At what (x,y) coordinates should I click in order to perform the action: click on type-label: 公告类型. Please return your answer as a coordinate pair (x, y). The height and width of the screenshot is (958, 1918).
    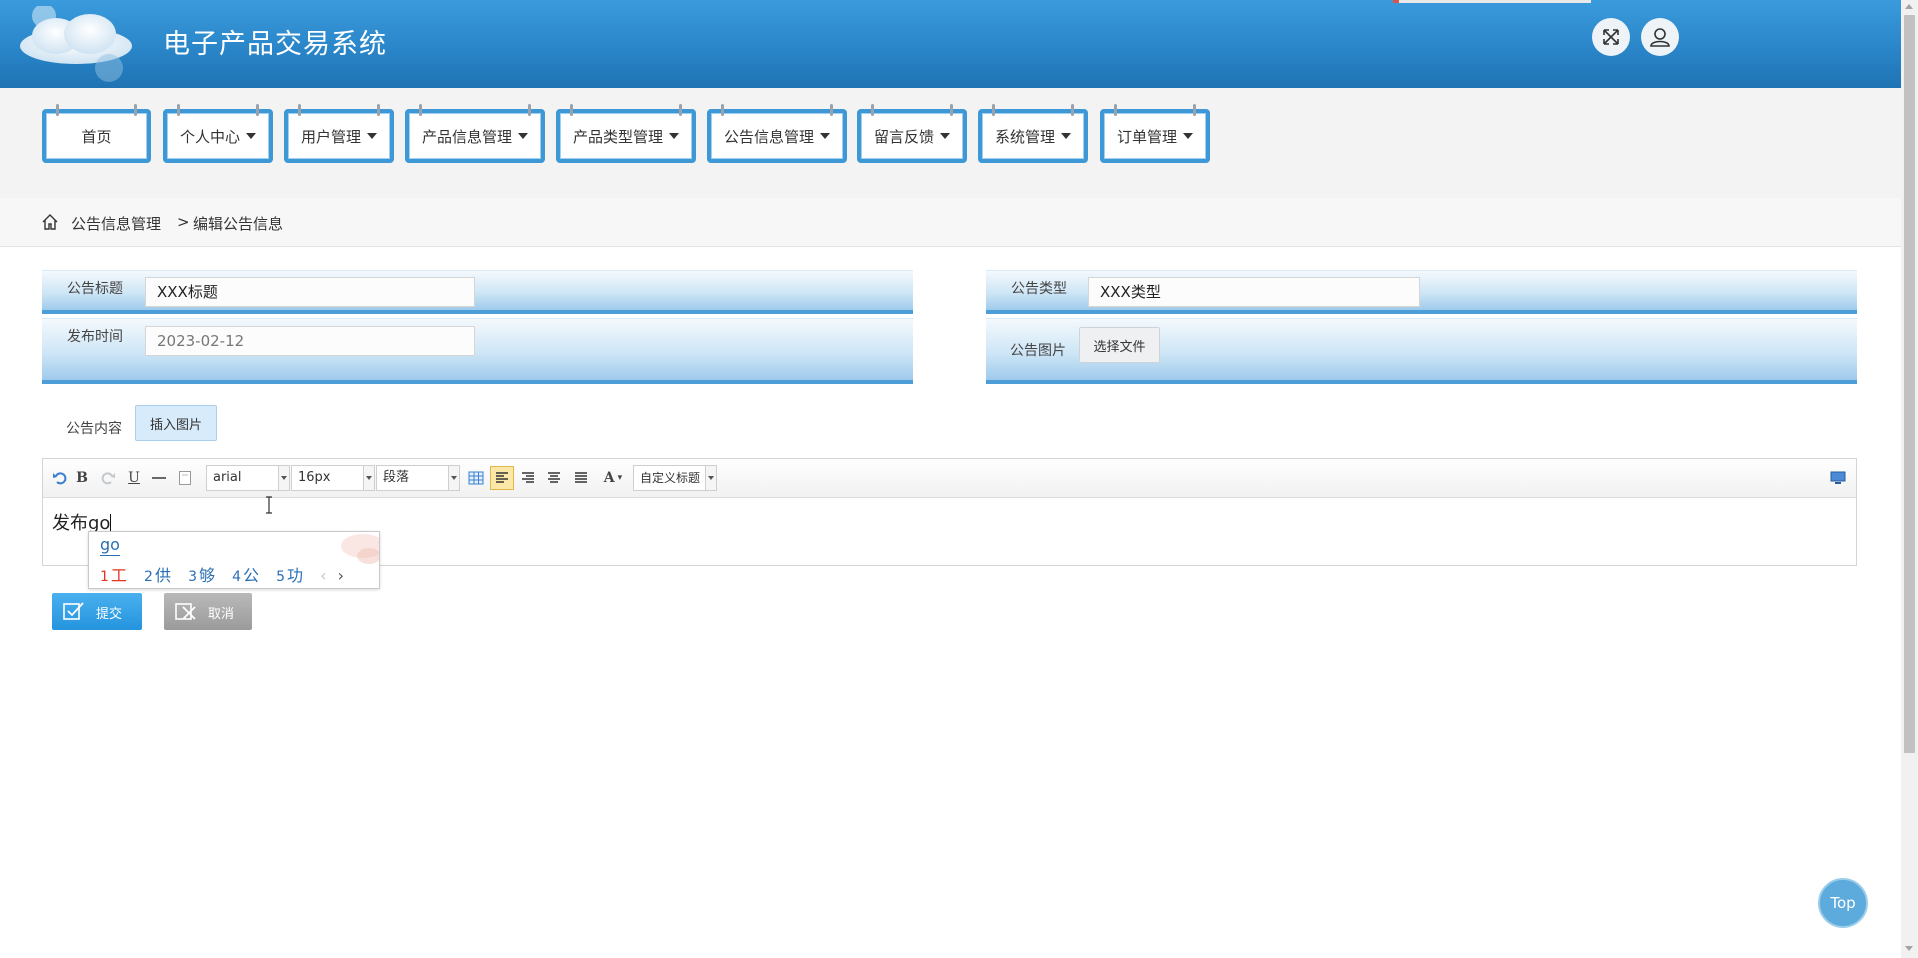
    Looking at the image, I should click on (1039, 289).